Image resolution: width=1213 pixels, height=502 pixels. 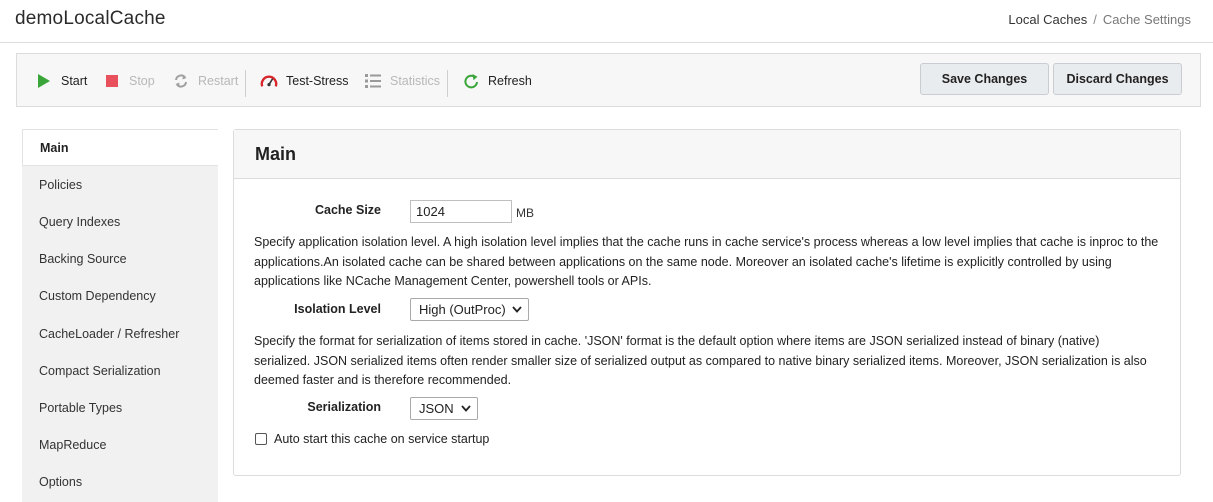 What do you see at coordinates (462, 309) in the screenshot?
I see `isolation-level-value: High (OutProc)` at bounding box center [462, 309].